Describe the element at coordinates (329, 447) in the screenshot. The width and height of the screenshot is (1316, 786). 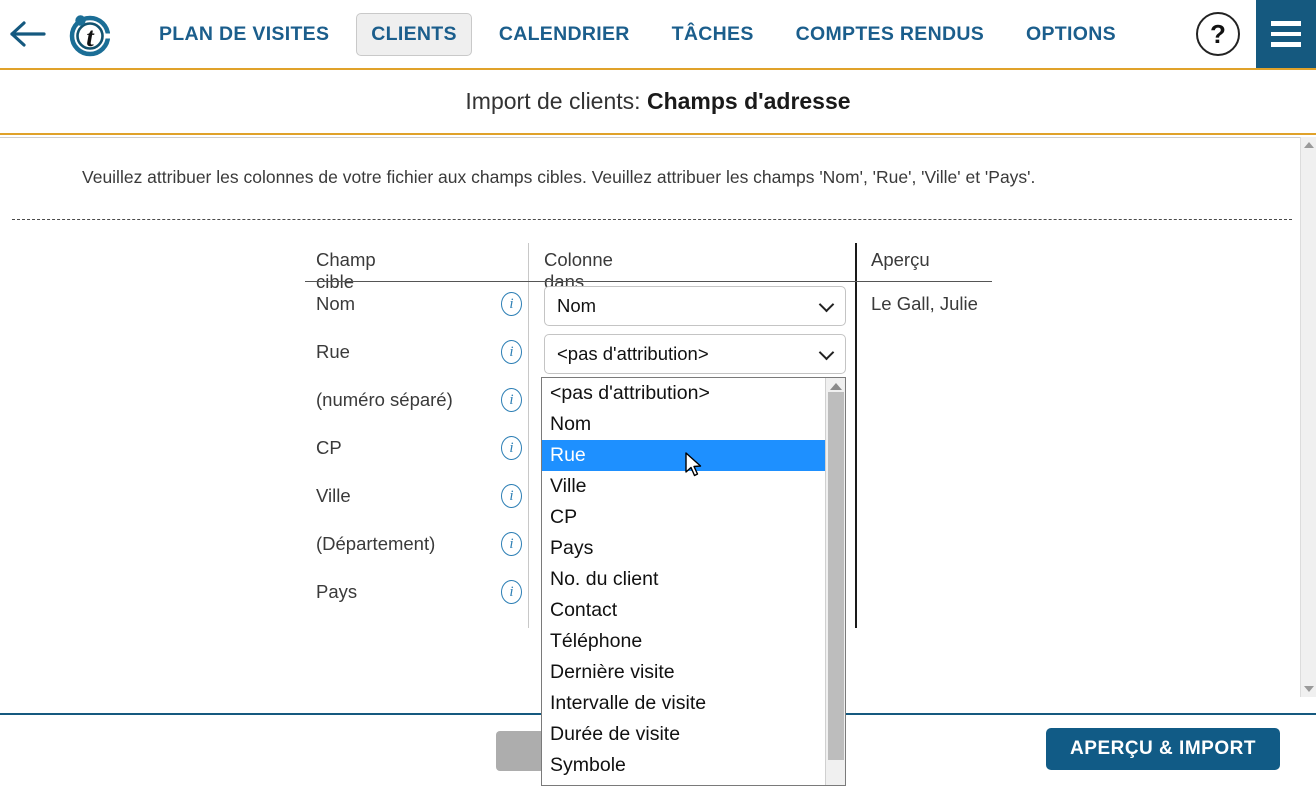
I see `target-field-label: CP` at that location.